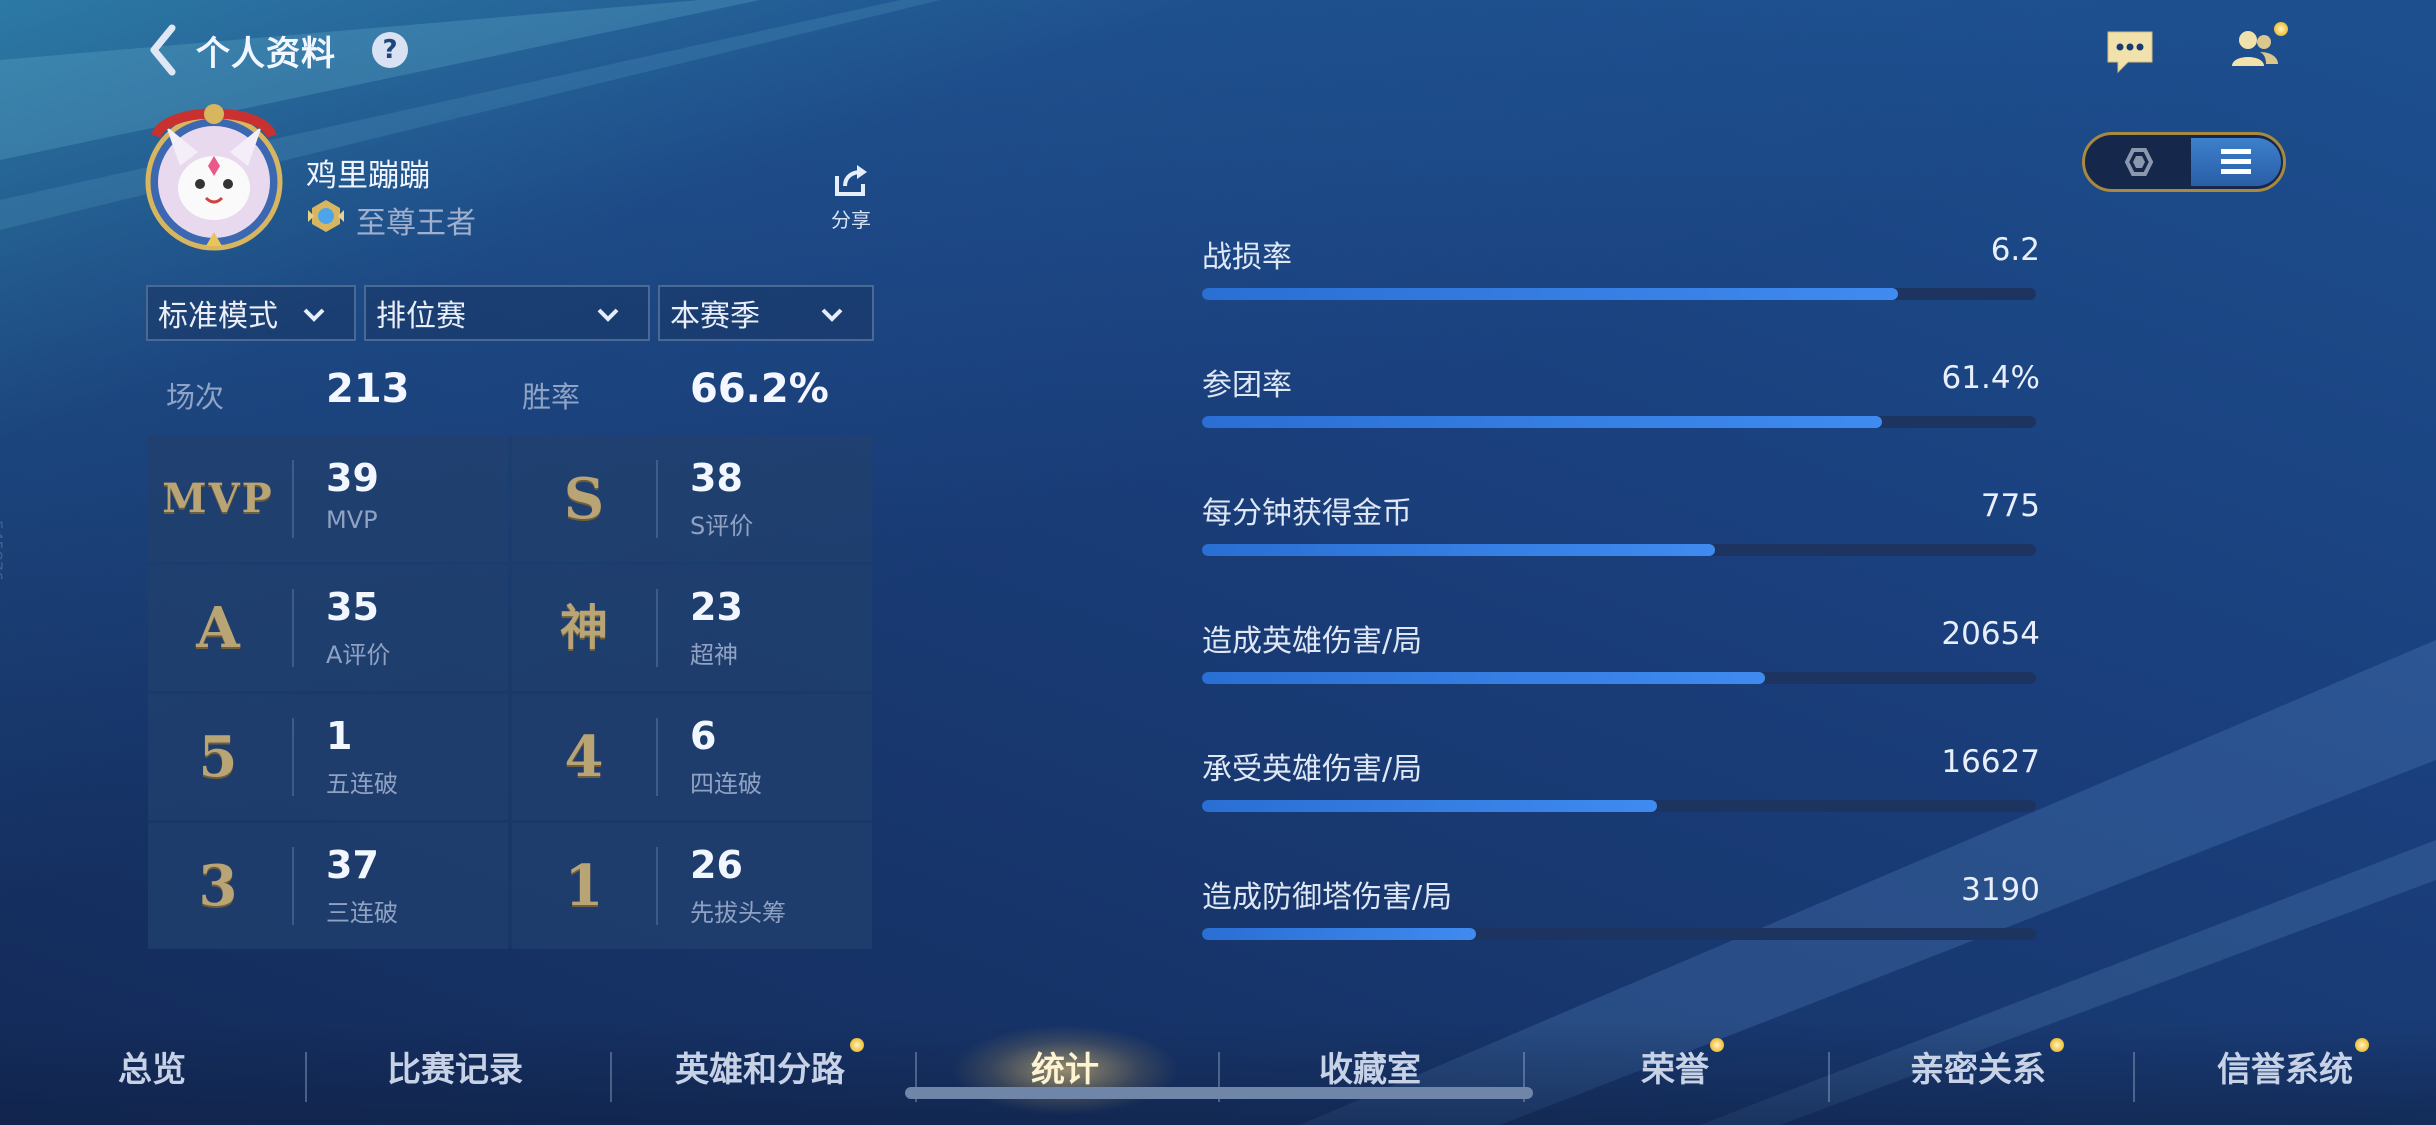 The image size is (2436, 1125). I want to click on badge-value: 35, so click(352, 607).